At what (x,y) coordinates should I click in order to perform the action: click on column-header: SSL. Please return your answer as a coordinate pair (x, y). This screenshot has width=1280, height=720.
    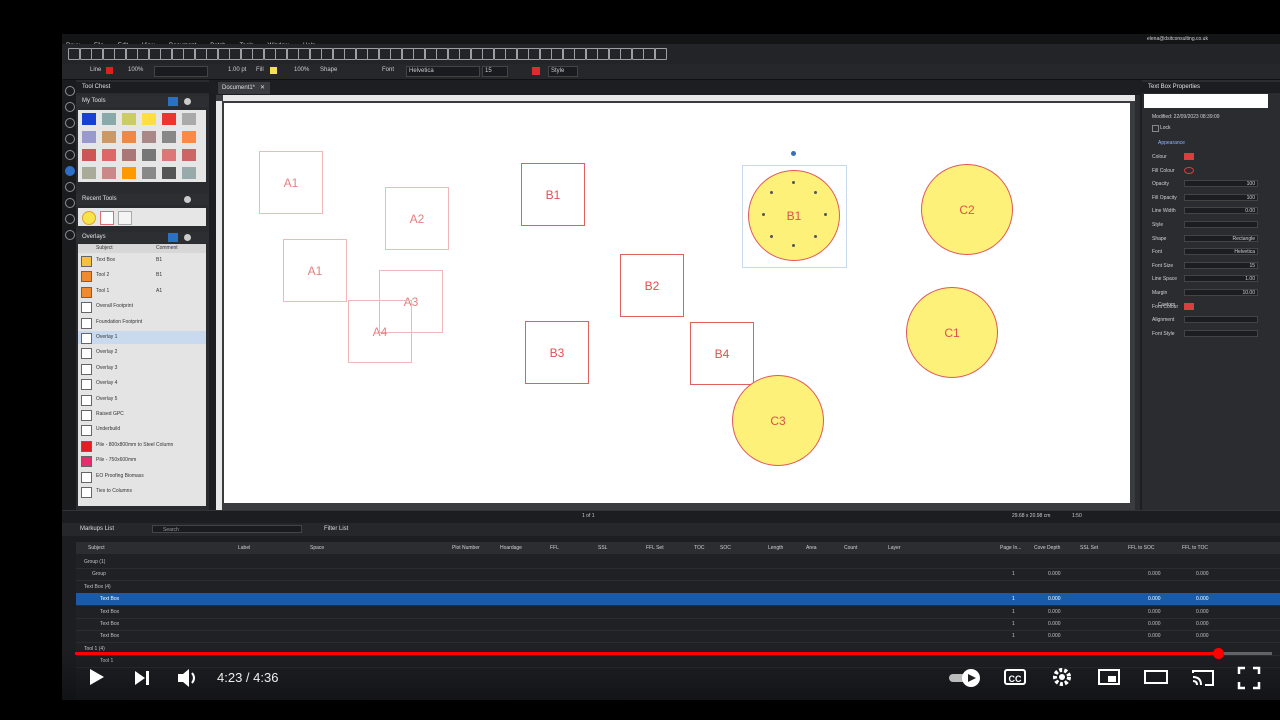
    Looking at the image, I should click on (602, 548).